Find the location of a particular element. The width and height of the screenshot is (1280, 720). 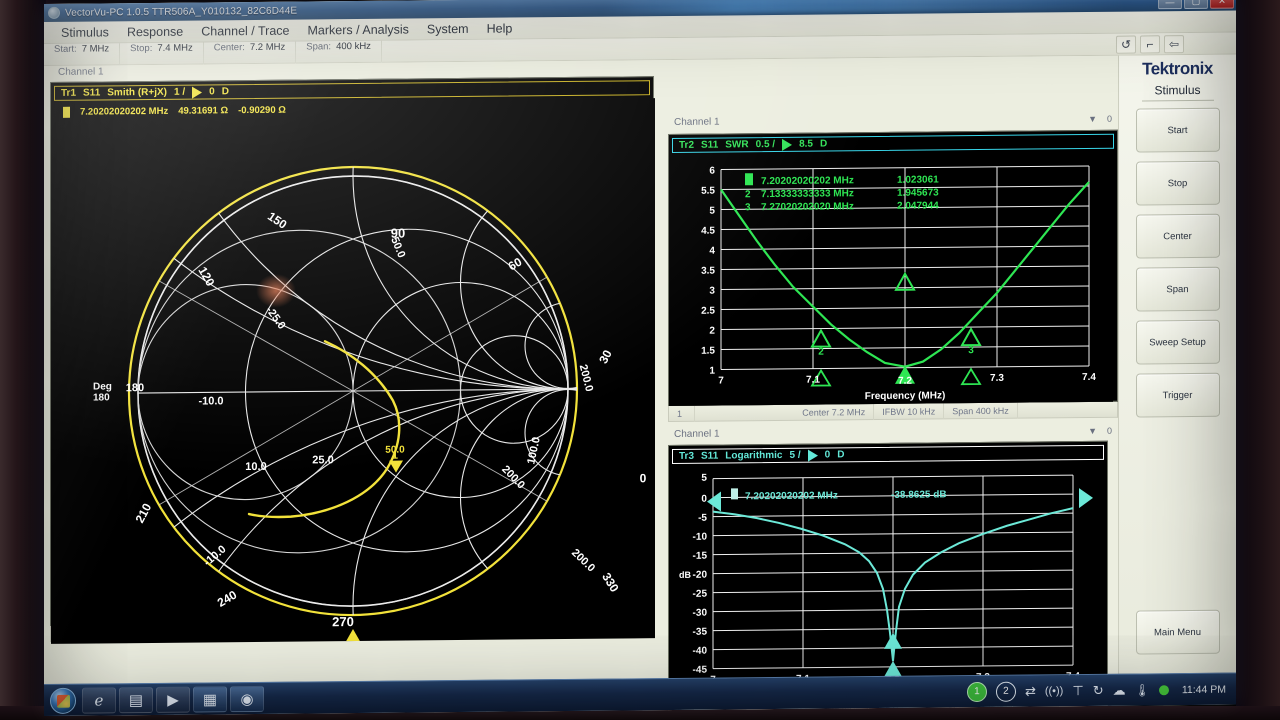

sidebar-button-trigger: Trigger is located at coordinates (1177, 395).